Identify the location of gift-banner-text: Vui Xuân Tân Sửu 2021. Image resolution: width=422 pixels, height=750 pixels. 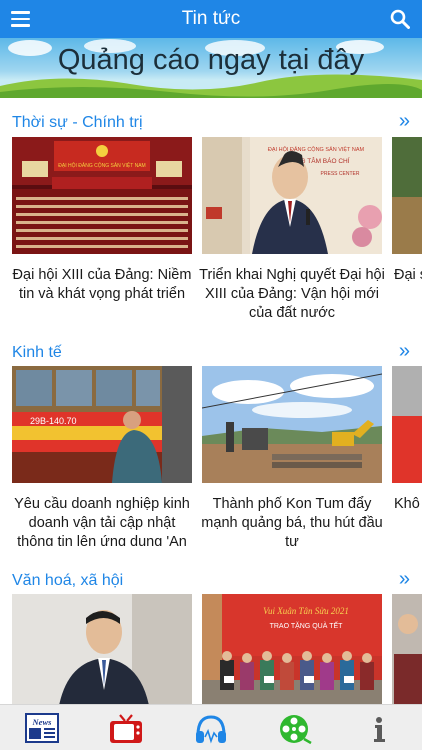
(306, 611).